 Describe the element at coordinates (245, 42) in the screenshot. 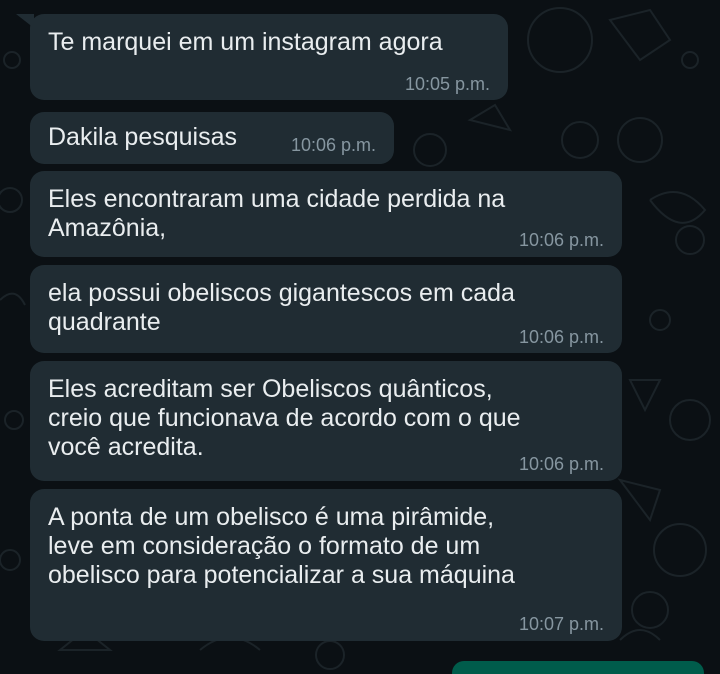

I see `message-text: Te marquei em um instagram agora` at that location.